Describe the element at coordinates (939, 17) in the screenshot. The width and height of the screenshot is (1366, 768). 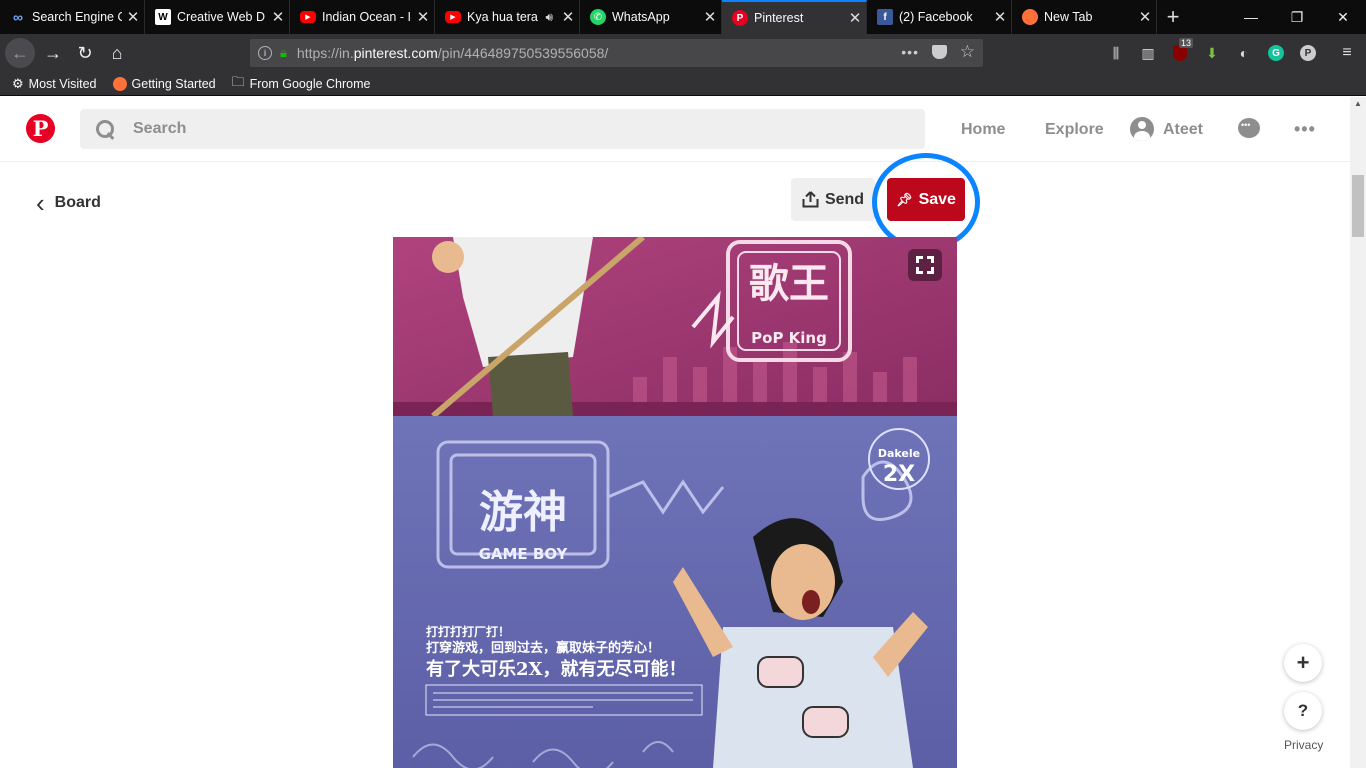
I see `tab-facebook: f (2) Facebook ✕` at that location.